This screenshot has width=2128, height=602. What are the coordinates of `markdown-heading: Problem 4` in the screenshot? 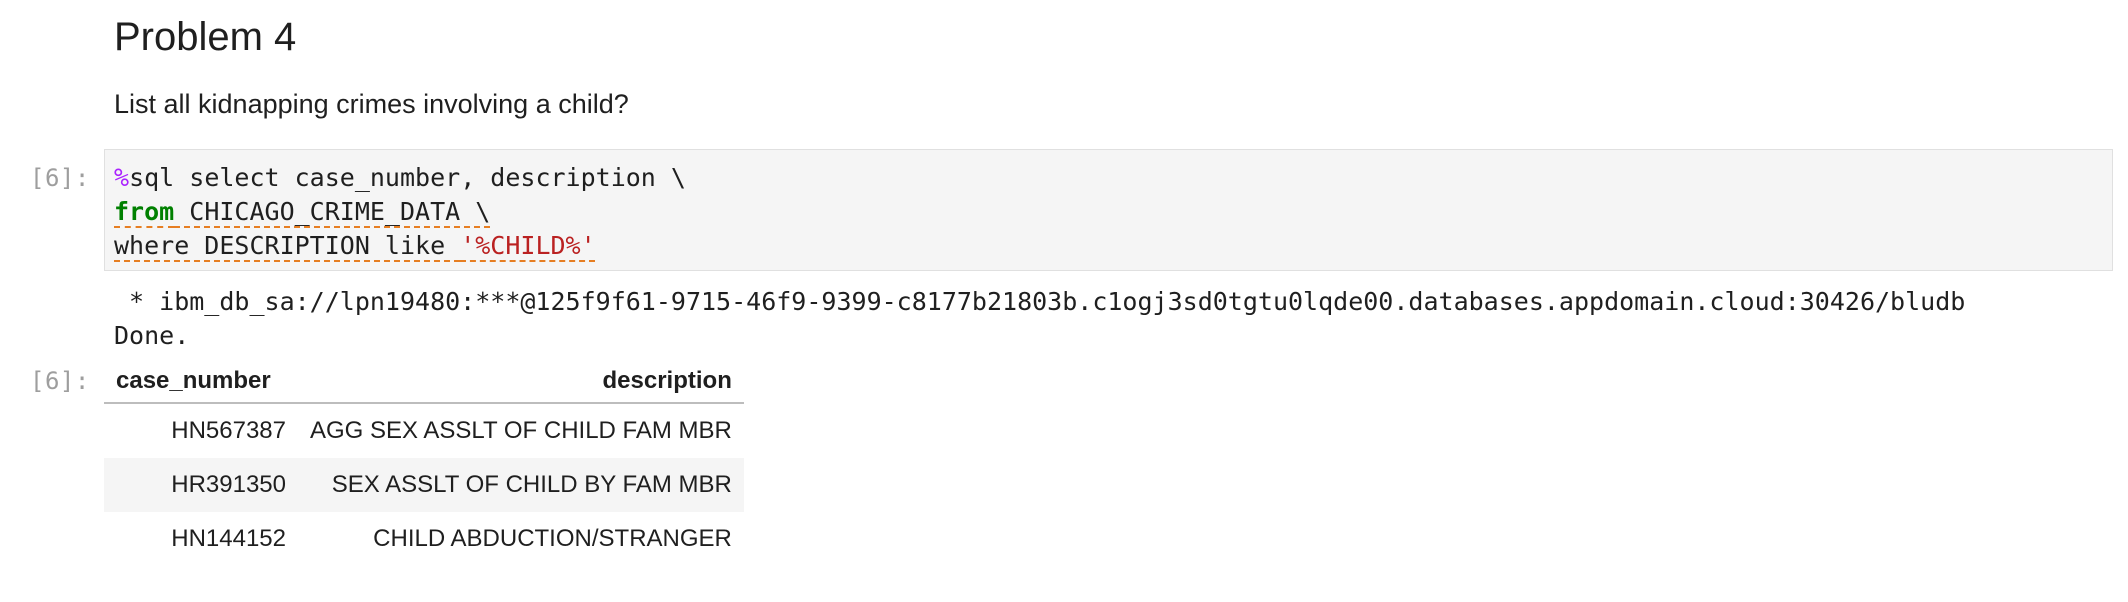 It's located at (205, 37).